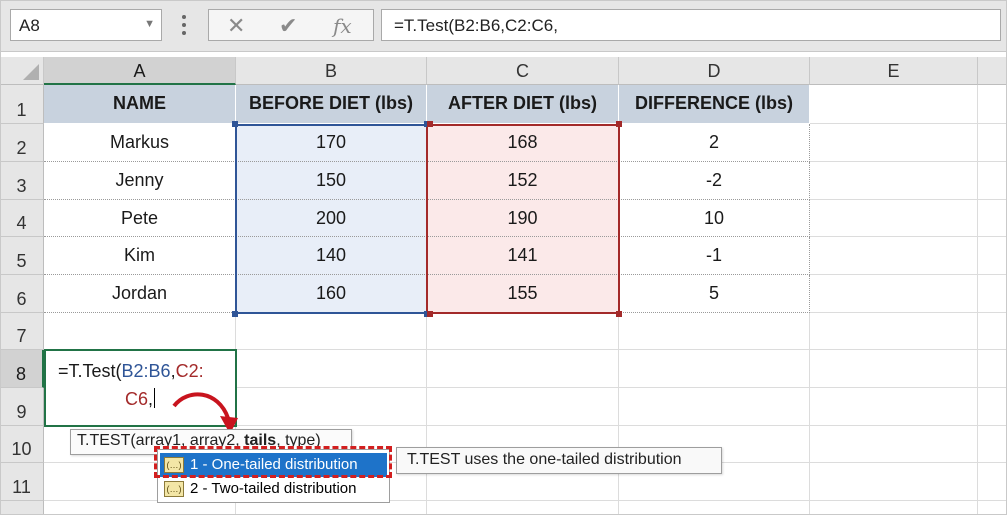  I want to click on option-description-tooltip: T.TEST uses the one-tailed distribution, so click(559, 460).